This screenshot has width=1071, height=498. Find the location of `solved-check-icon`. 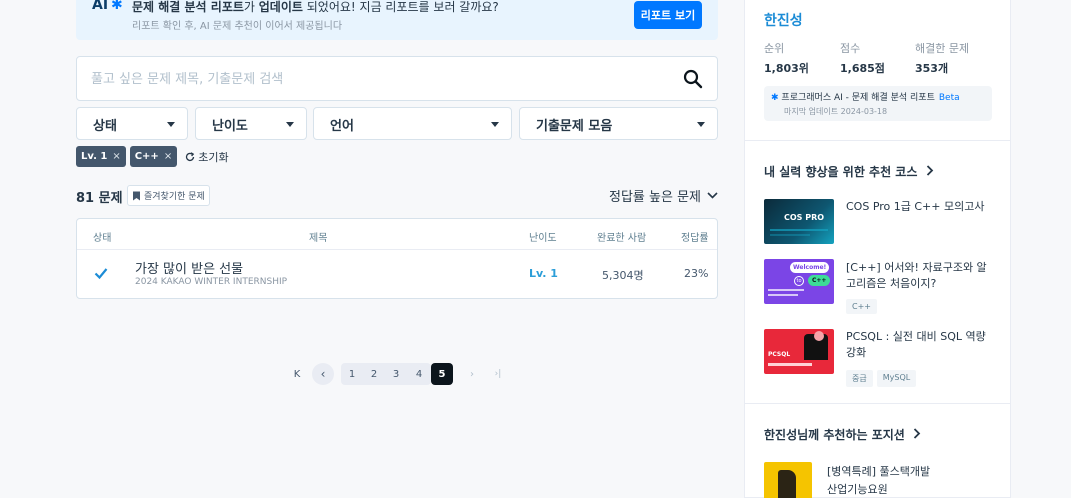

solved-check-icon is located at coordinates (101, 274).